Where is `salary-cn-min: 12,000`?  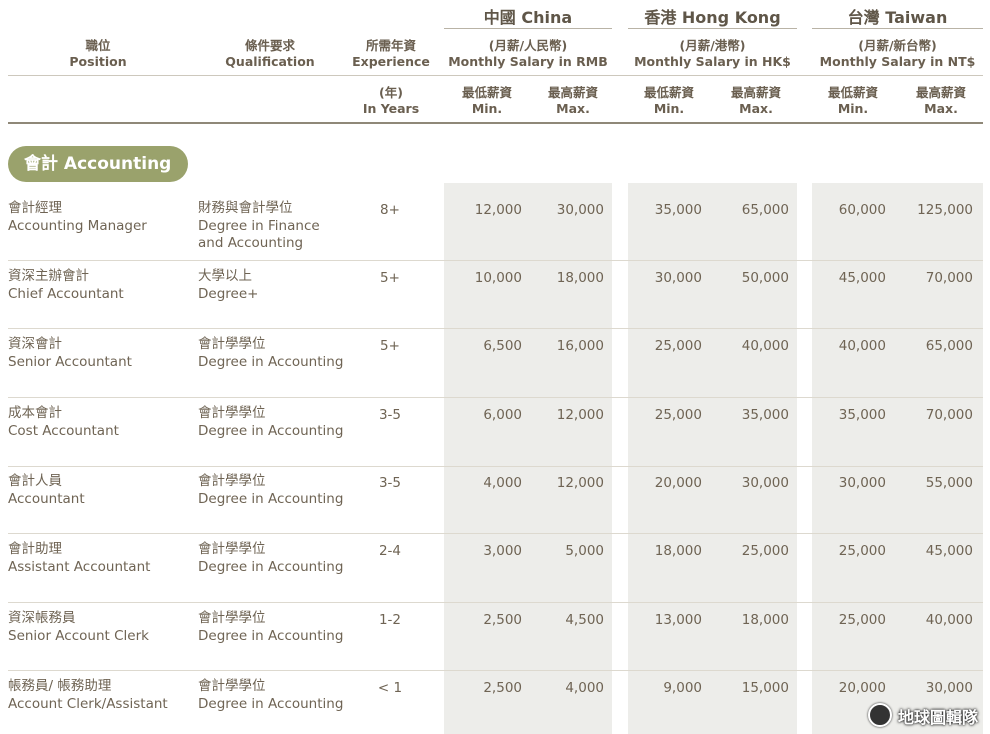
salary-cn-min: 12,000 is located at coordinates (498, 210).